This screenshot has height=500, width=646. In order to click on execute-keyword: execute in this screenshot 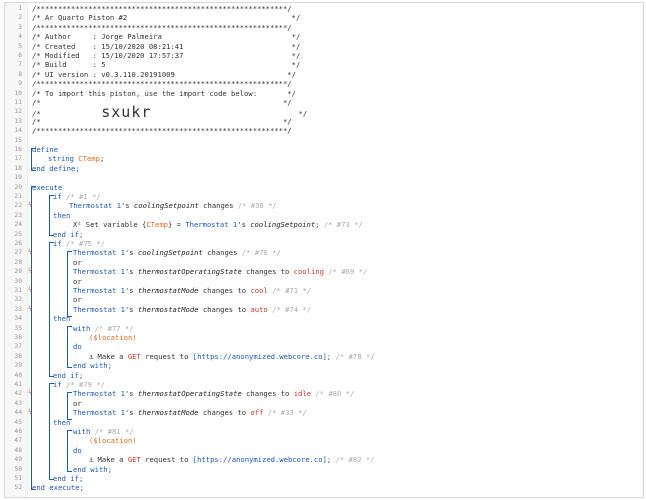, I will do `click(47, 187)`.